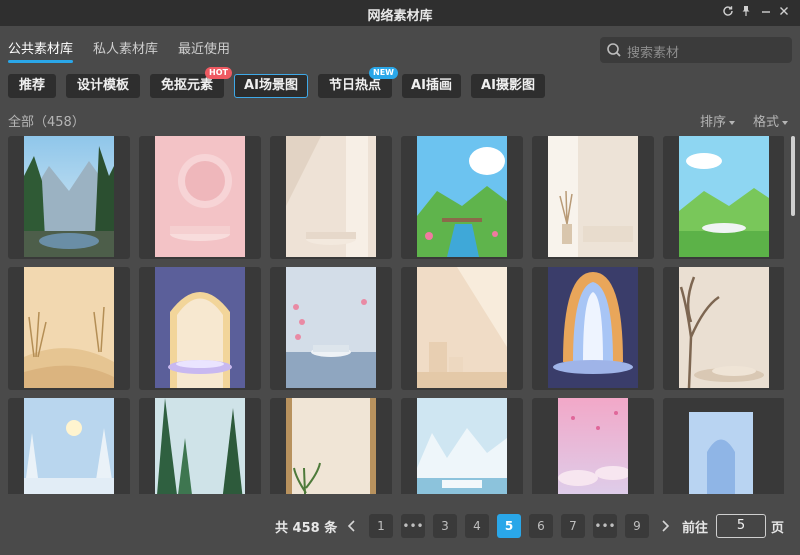 Image resolution: width=800 pixels, height=555 pixels. I want to click on title-bar: 网络素材库, so click(400, 13).